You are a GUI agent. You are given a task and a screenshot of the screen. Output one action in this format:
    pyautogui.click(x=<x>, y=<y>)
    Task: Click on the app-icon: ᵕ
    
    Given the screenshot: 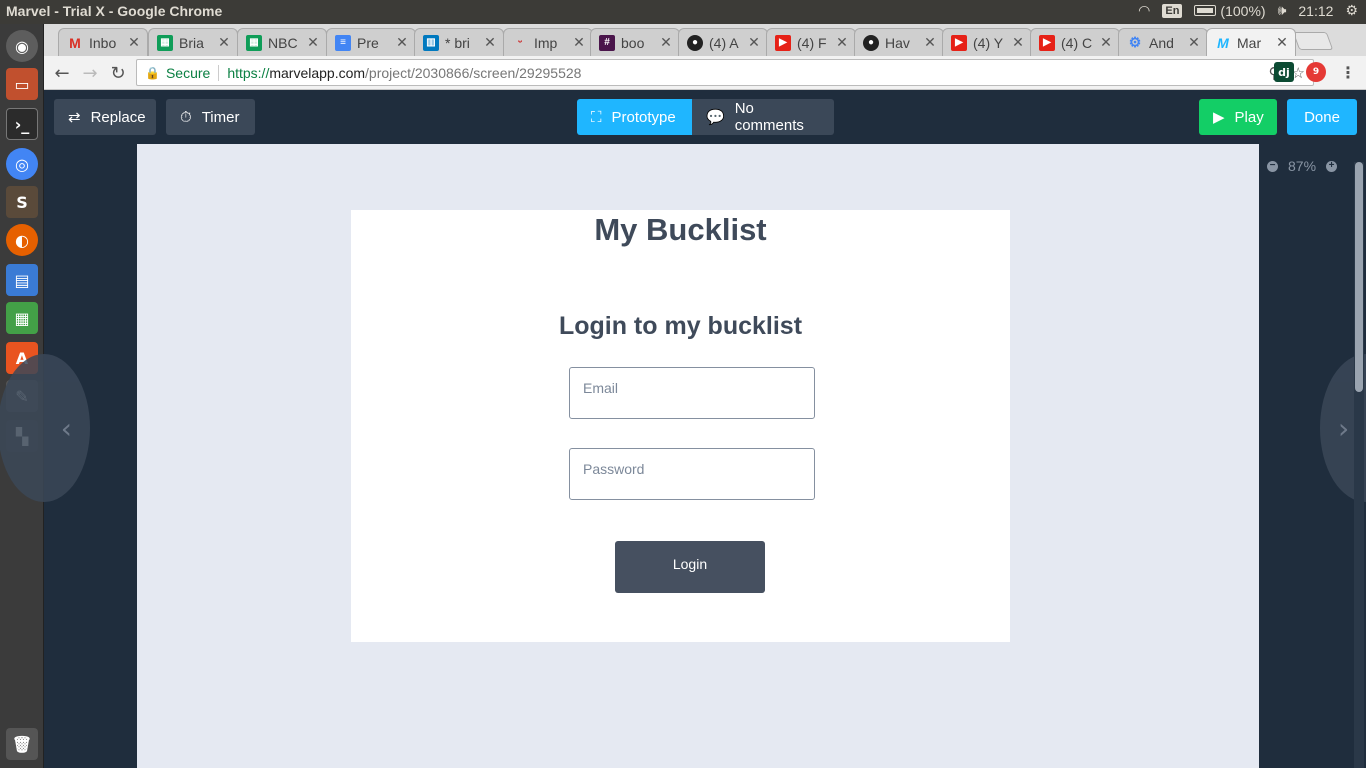 What is the action you would take?
    pyautogui.click(x=520, y=42)
    